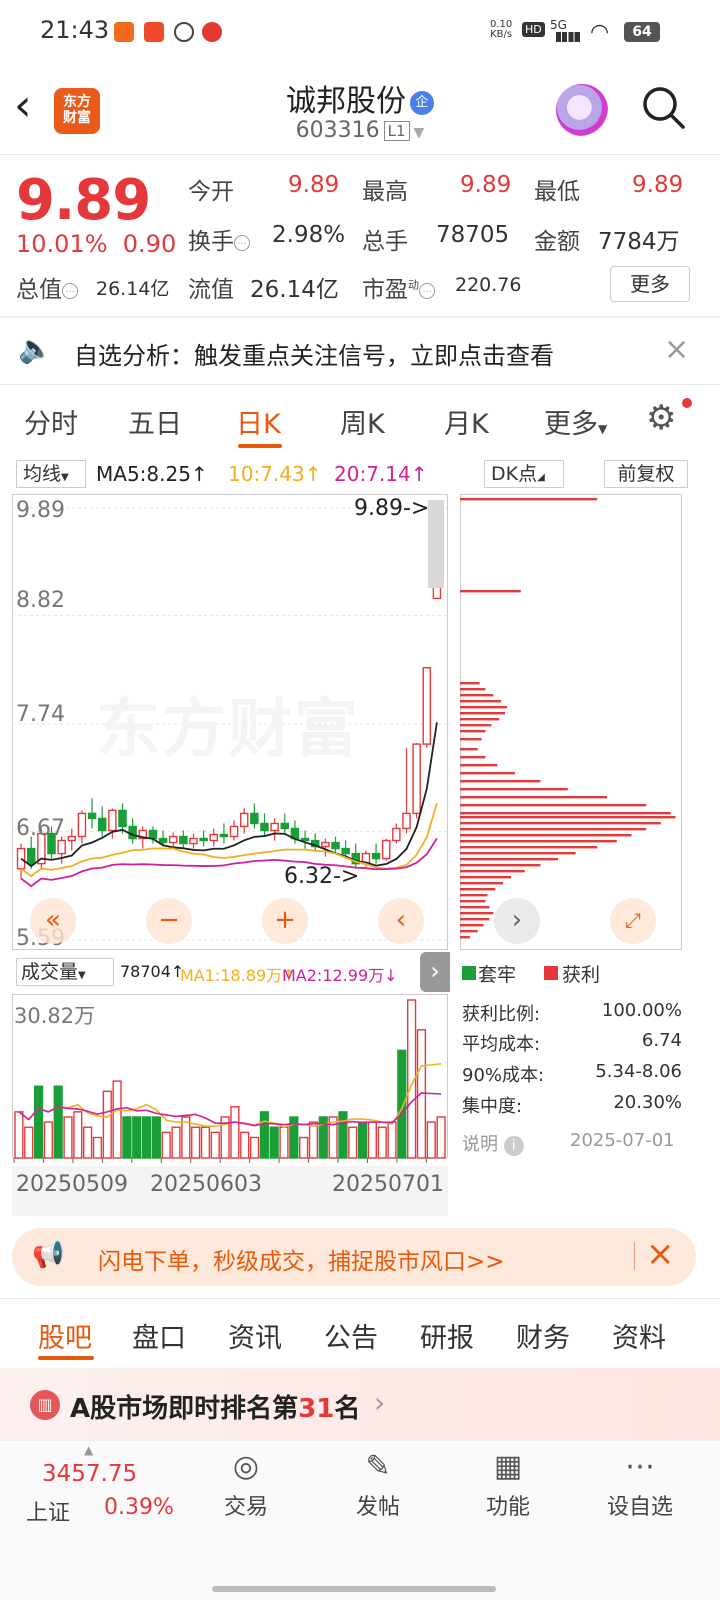 The width and height of the screenshot is (720, 1600). Describe the element at coordinates (378, 1466) in the screenshot. I see `edit-icon: ✎` at that location.